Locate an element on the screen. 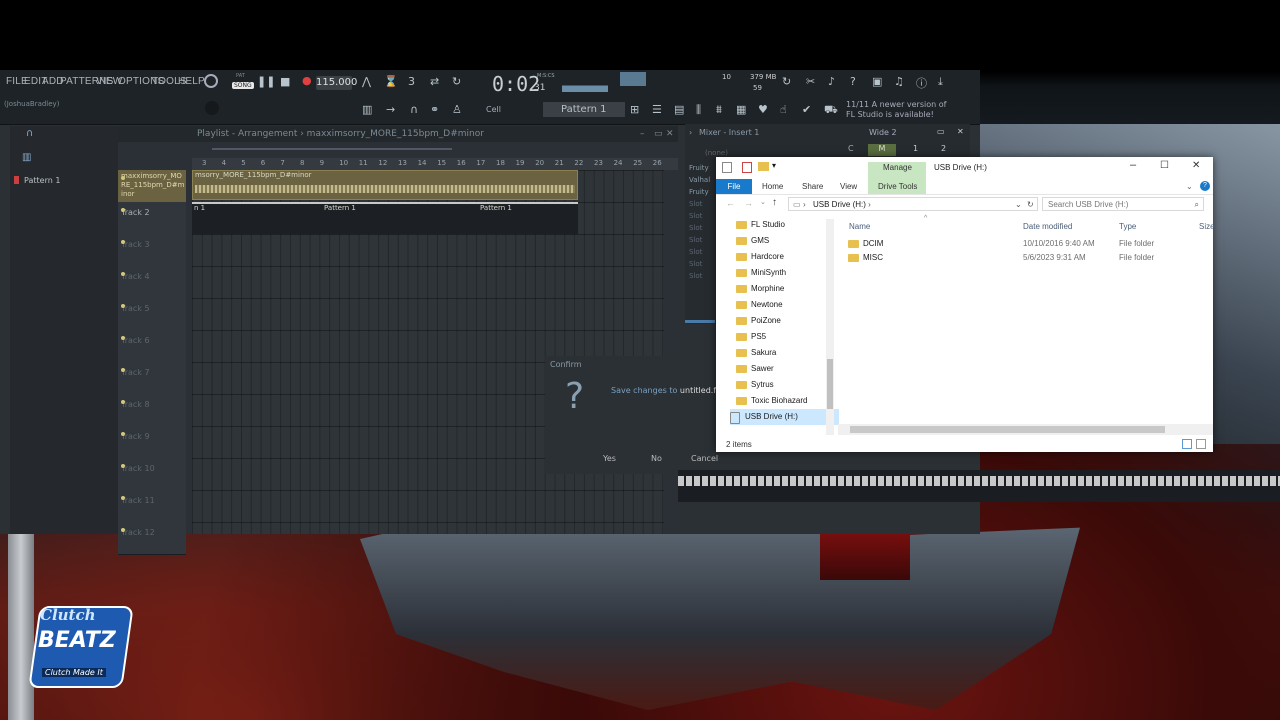 The height and width of the screenshot is (720, 1280). track-header: Track 3 is located at coordinates (152, 250).